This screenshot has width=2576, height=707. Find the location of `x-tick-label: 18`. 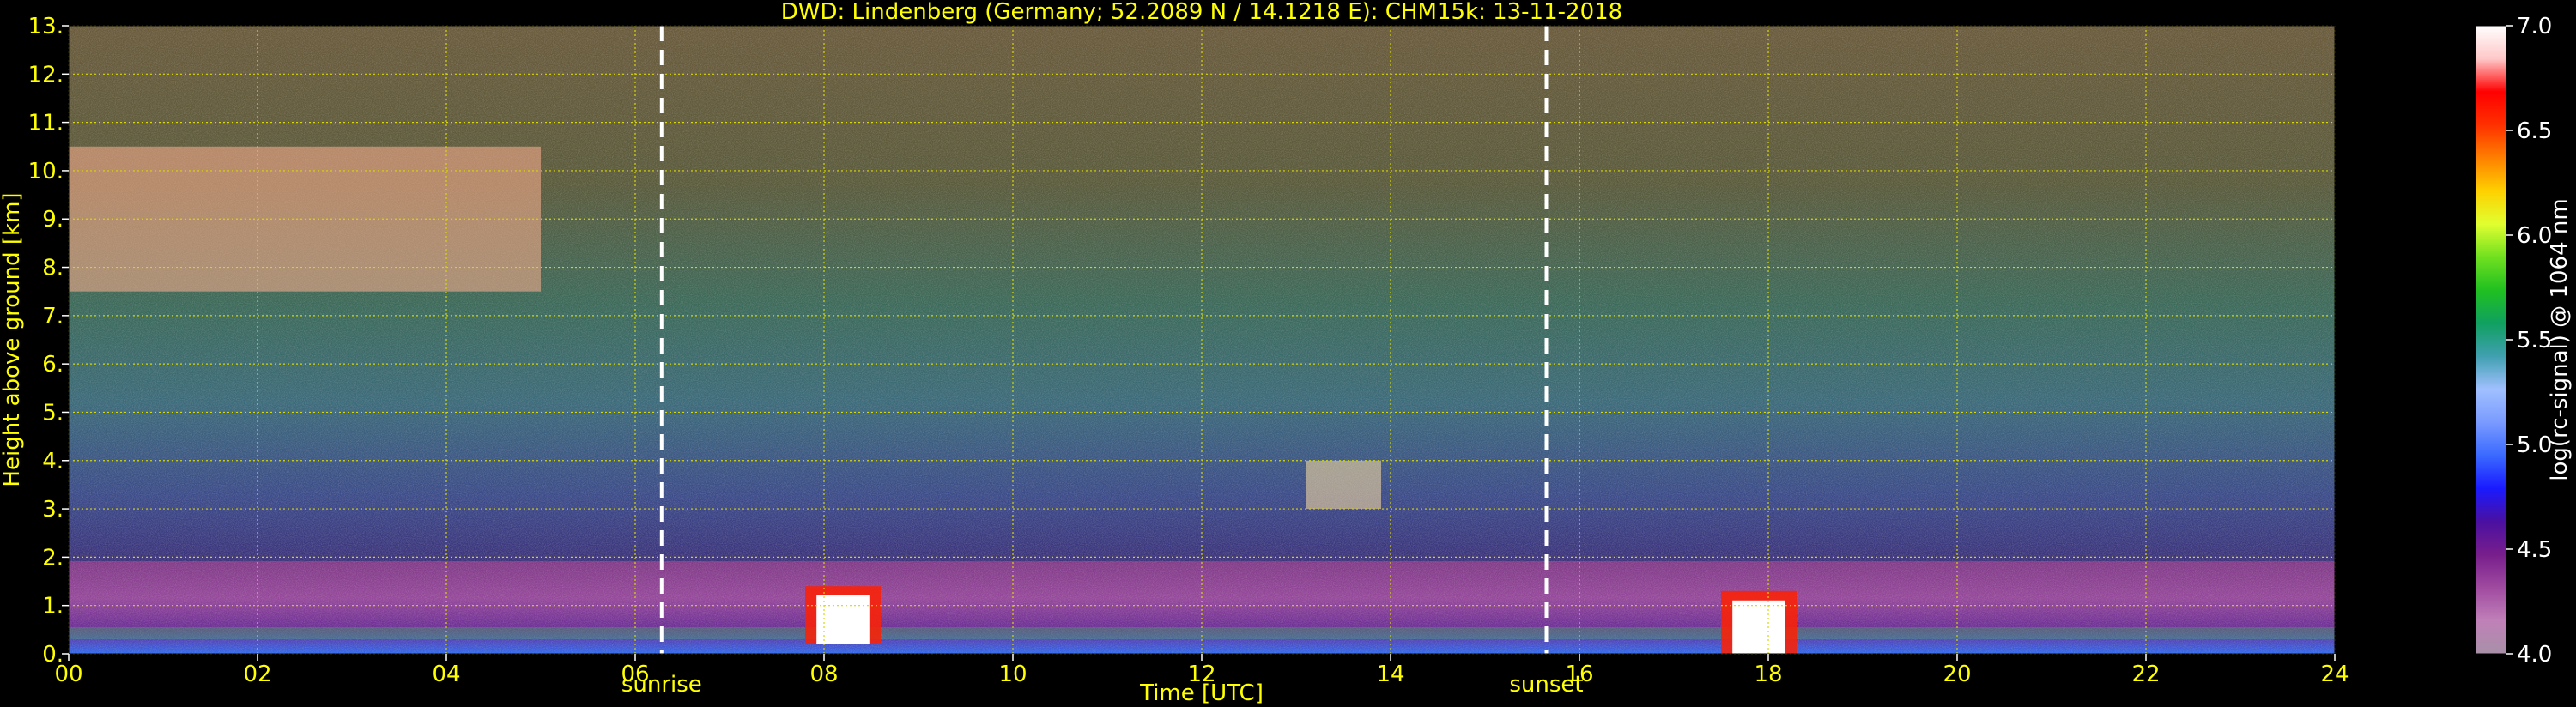

x-tick-label: 18 is located at coordinates (1768, 675).